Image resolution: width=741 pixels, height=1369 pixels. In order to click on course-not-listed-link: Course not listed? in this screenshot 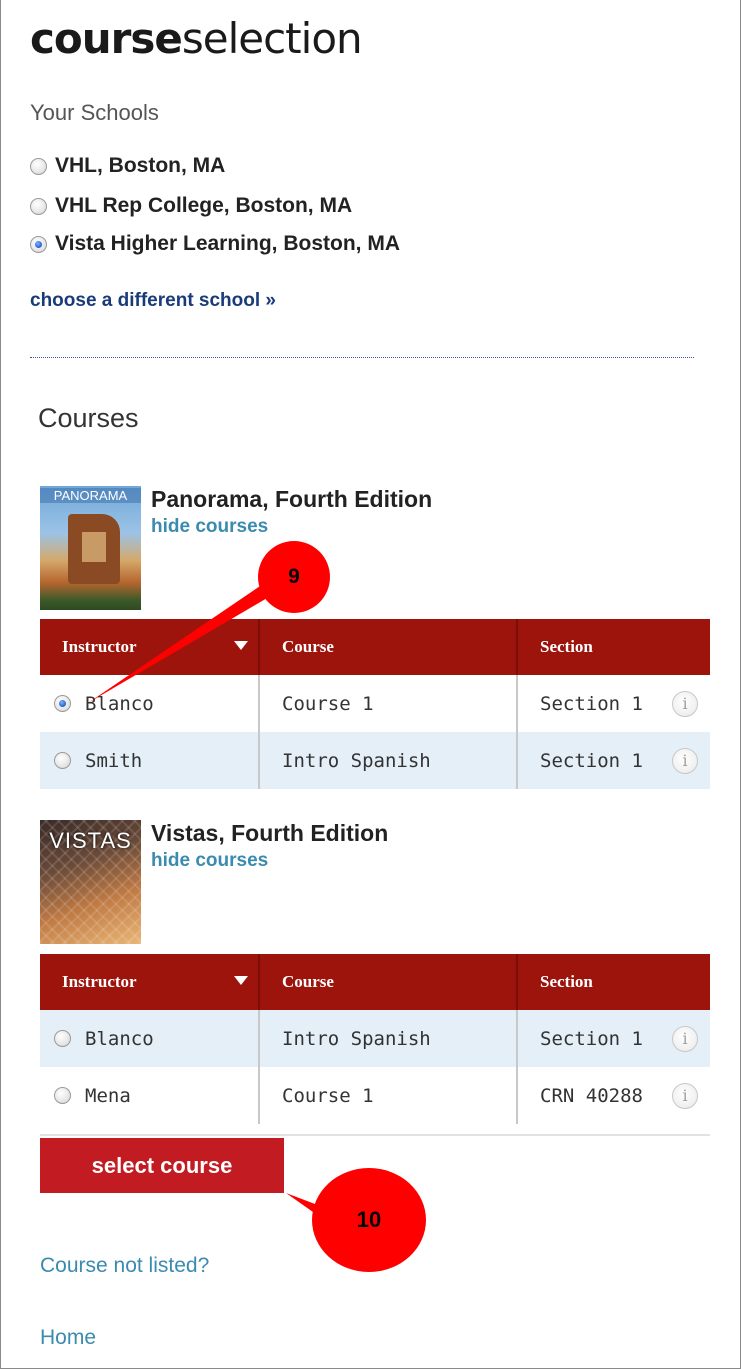, I will do `click(124, 1266)`.